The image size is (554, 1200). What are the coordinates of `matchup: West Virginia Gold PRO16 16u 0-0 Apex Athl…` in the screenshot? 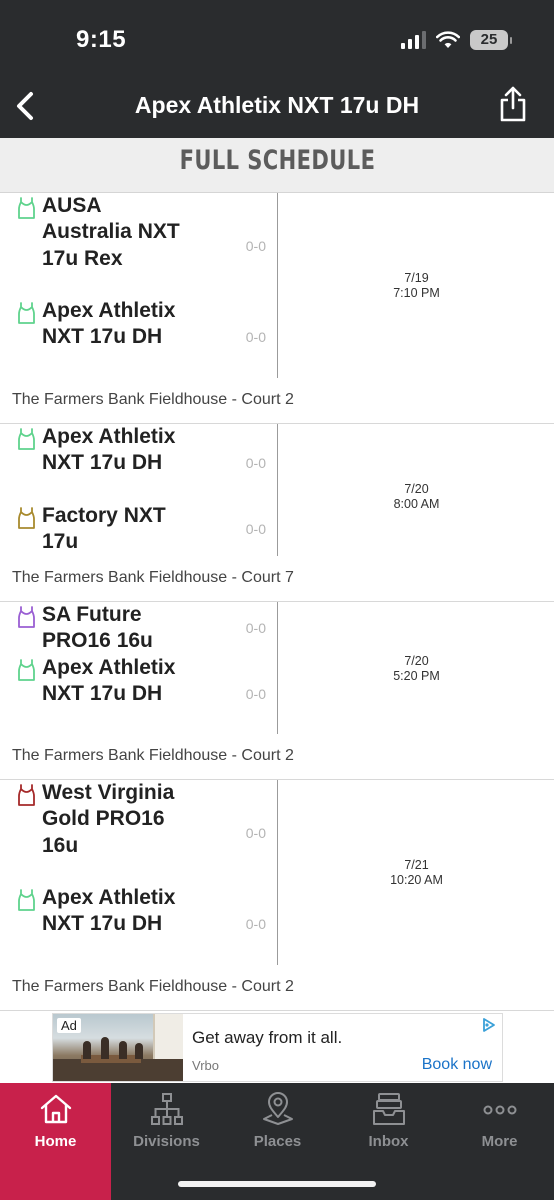 It's located at (139, 872).